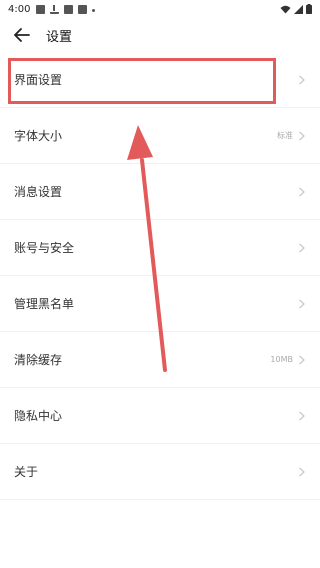 This screenshot has height=568, width=320. I want to click on signal-icon, so click(298, 9).